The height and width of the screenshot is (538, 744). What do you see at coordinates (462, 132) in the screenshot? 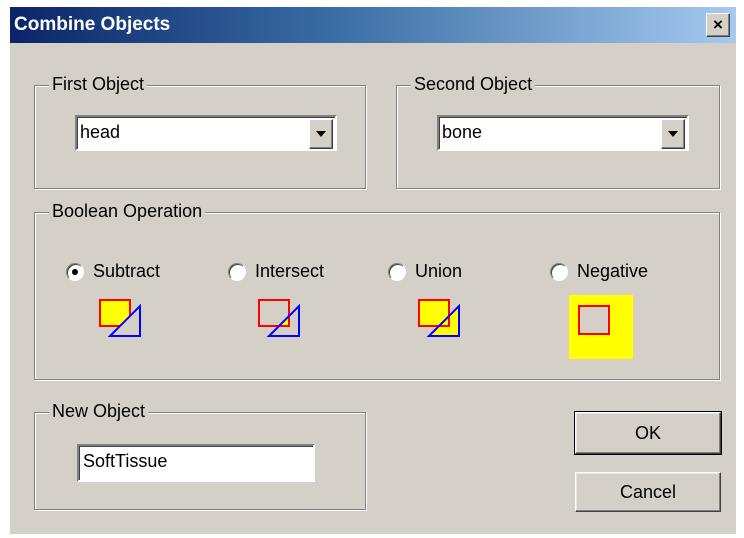
I see `second-object-value: bone` at bounding box center [462, 132].